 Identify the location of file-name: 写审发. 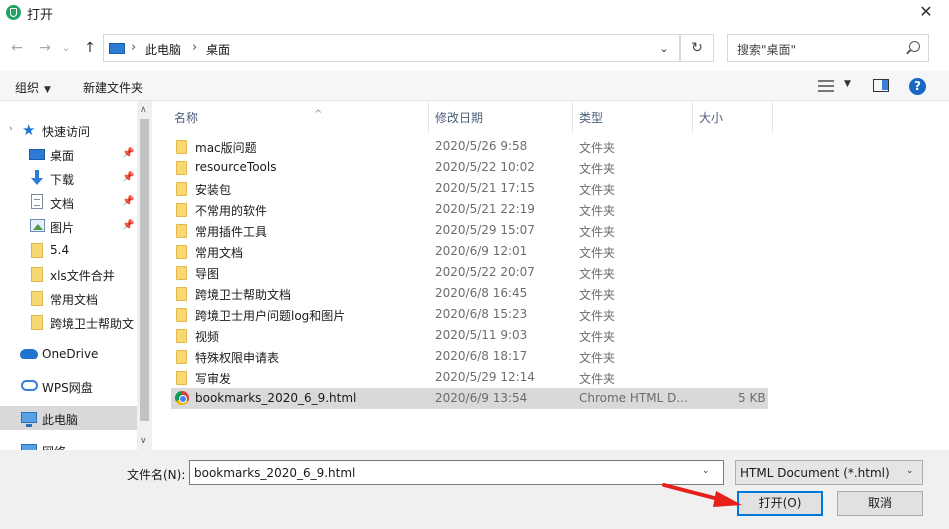
(213, 379).